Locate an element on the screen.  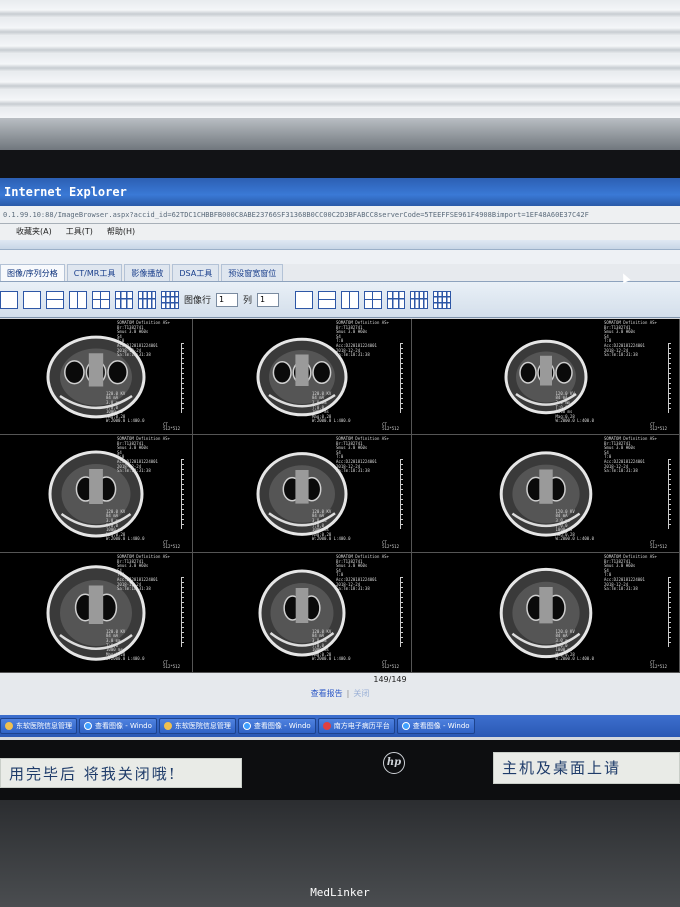
window-title-bar: Internet Explorer is located at coordinates (340, 192).